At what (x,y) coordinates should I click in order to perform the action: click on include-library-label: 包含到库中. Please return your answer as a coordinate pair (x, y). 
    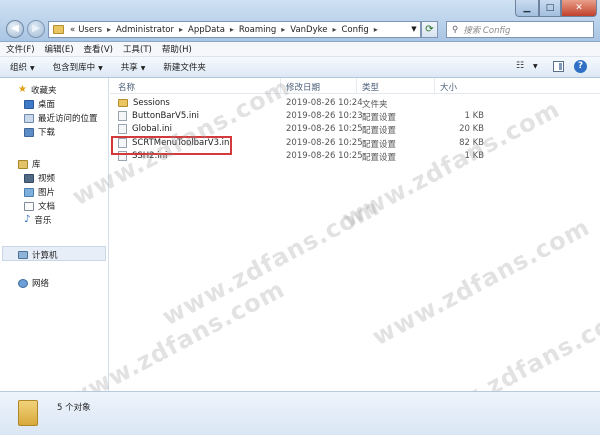
    Looking at the image, I should click on (74, 68).